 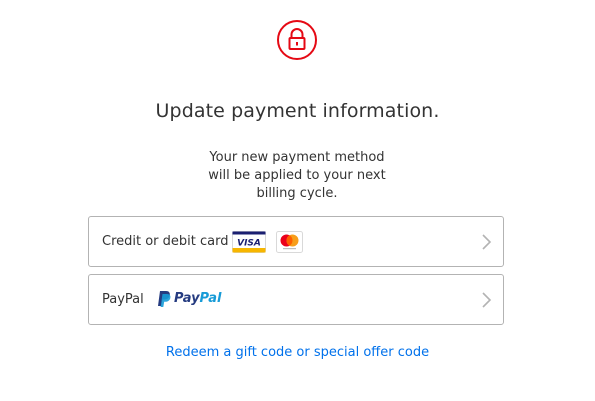 I want to click on visa-logo: VISA, so click(x=249, y=242).